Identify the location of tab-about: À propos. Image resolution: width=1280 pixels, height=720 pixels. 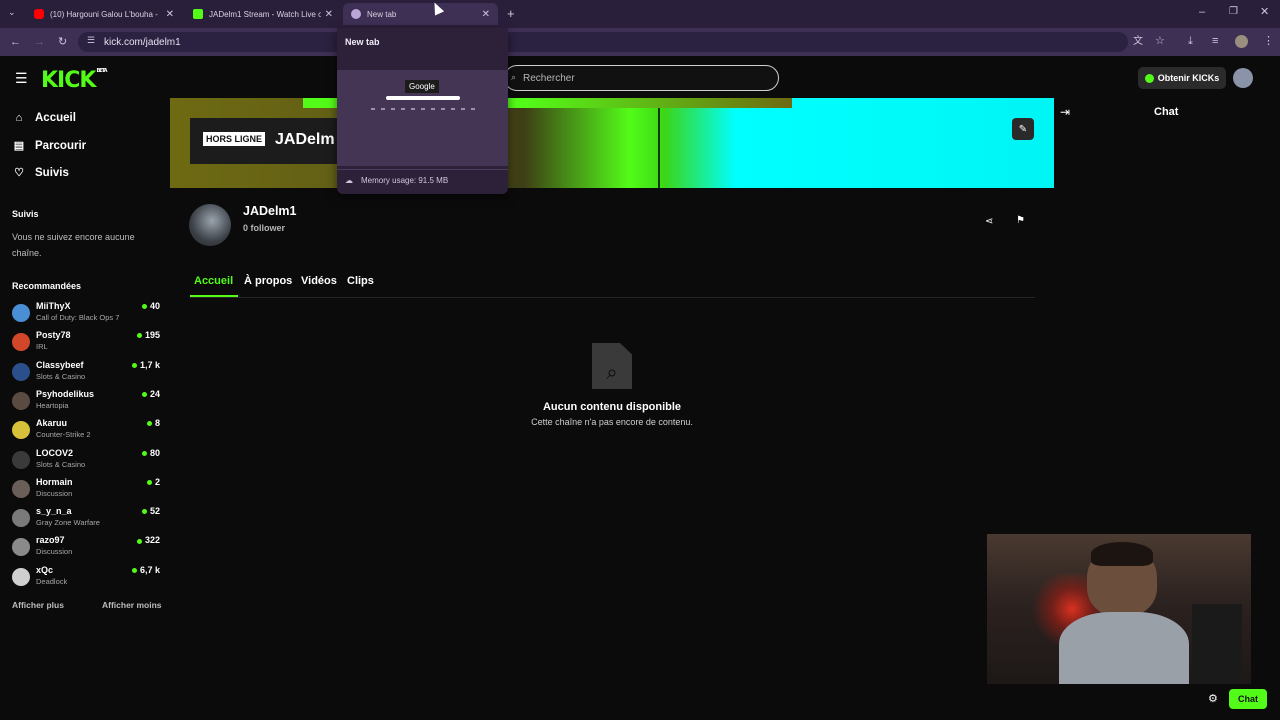
(268, 281).